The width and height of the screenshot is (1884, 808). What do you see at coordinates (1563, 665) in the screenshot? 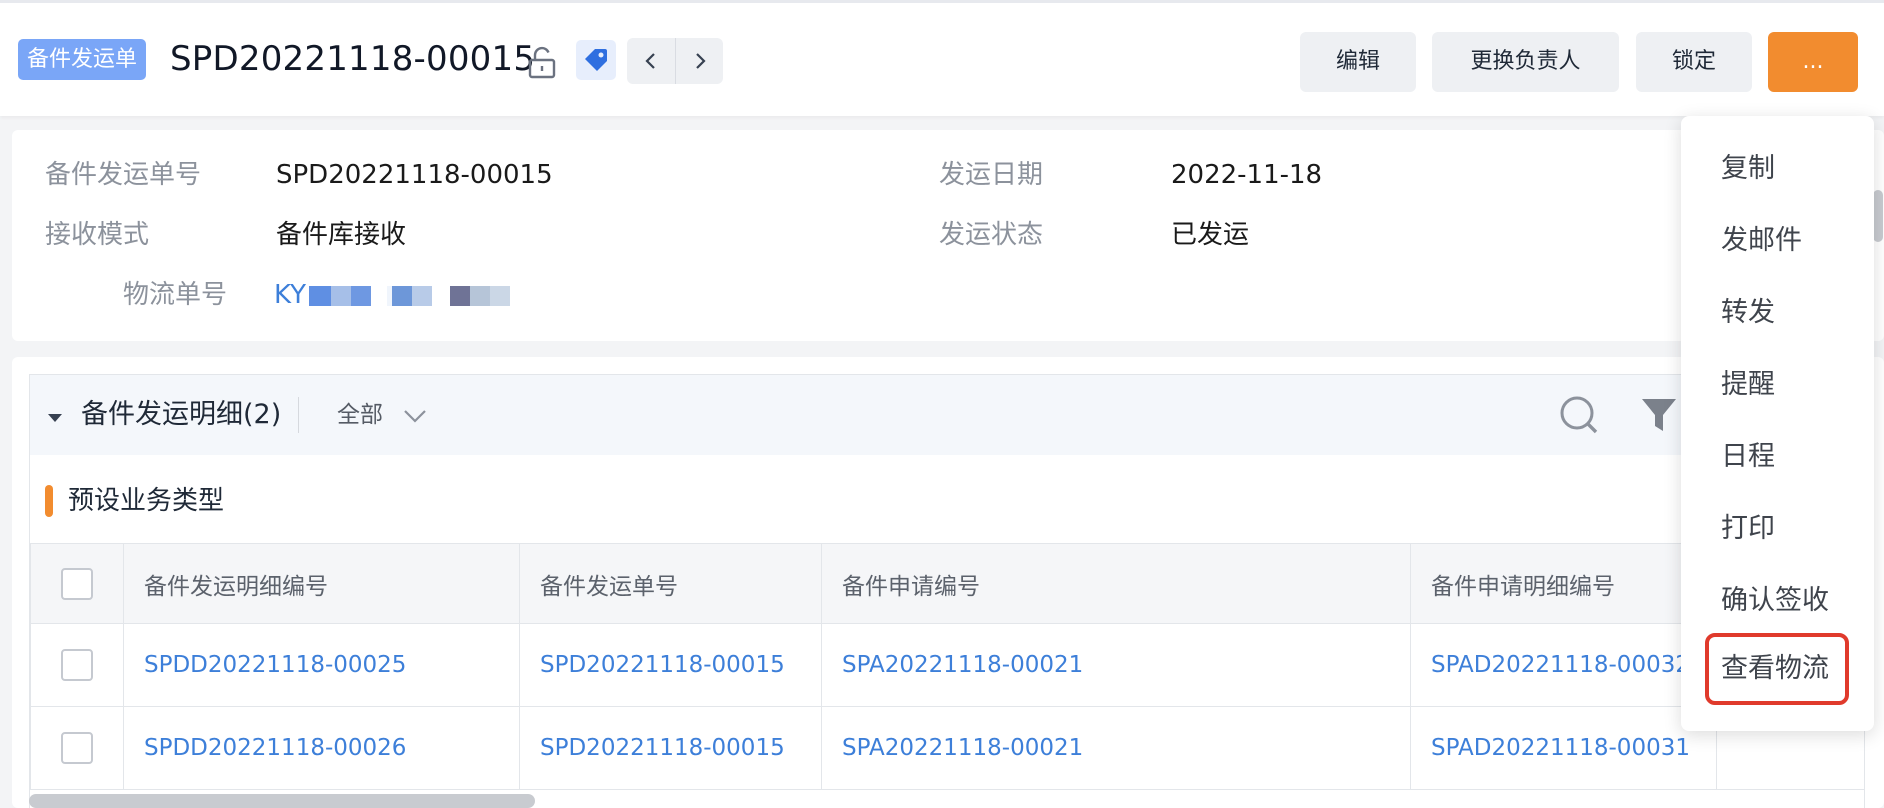
I see `application-detail-no-link: SPAD20221118-00032` at bounding box center [1563, 665].